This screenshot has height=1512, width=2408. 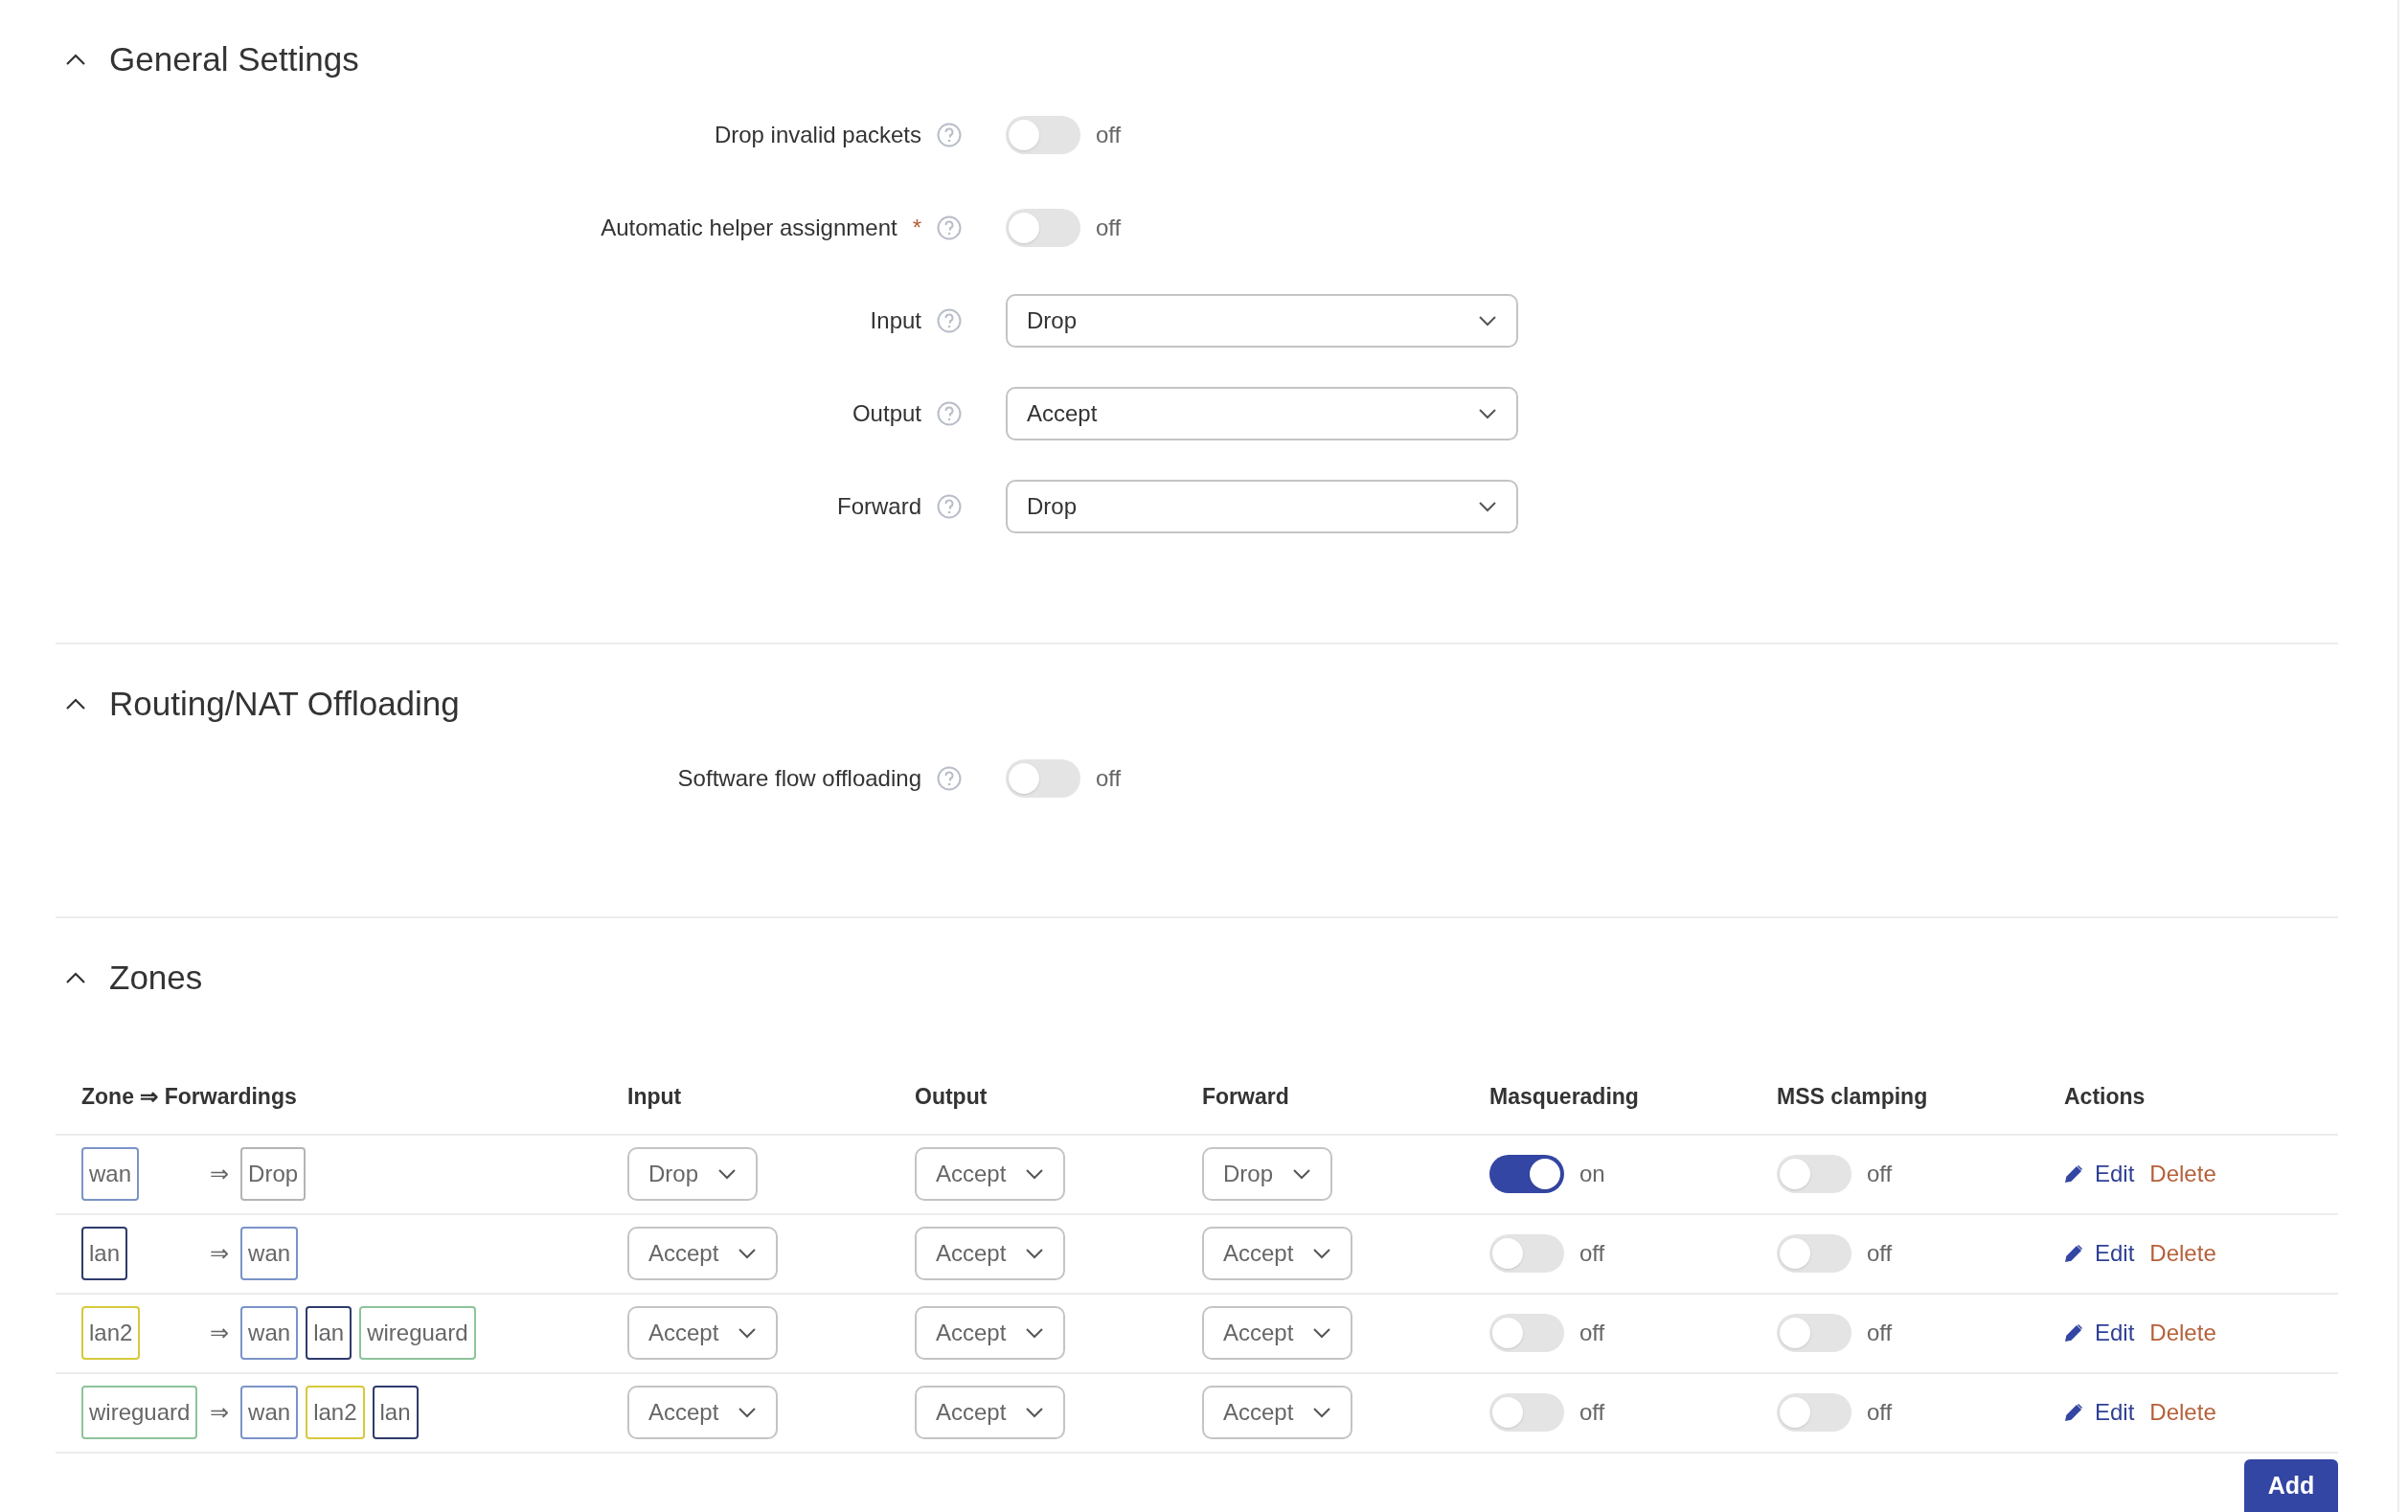 I want to click on setting-label: Output, so click(x=886, y=413).